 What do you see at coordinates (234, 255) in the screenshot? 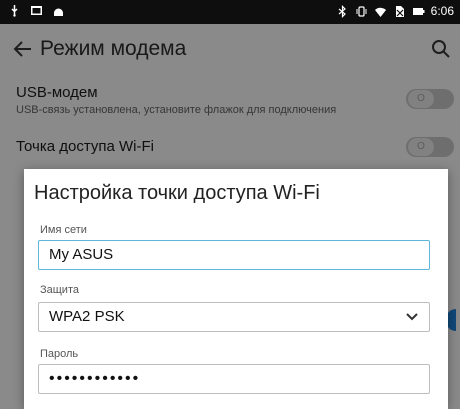
I see `ssid-input: My ASUS` at bounding box center [234, 255].